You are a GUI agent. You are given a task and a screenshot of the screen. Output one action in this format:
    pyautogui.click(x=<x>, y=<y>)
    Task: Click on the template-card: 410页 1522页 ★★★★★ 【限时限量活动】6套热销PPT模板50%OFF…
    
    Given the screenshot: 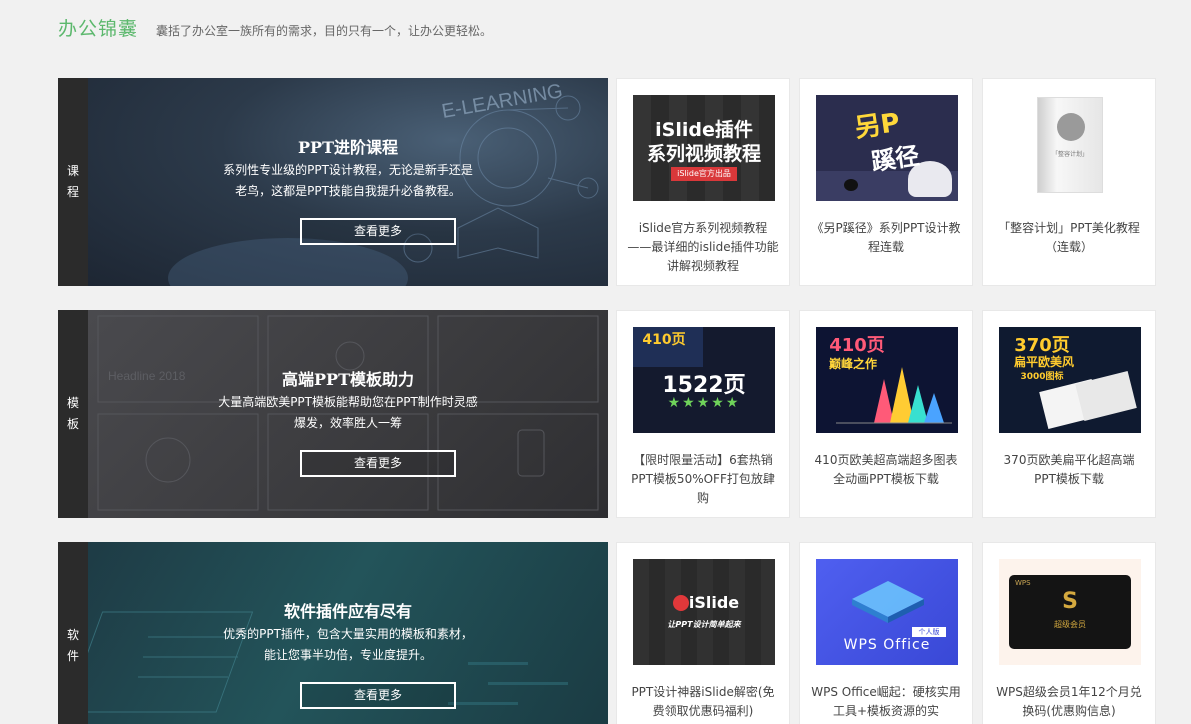 What is the action you would take?
    pyautogui.click(x=703, y=414)
    